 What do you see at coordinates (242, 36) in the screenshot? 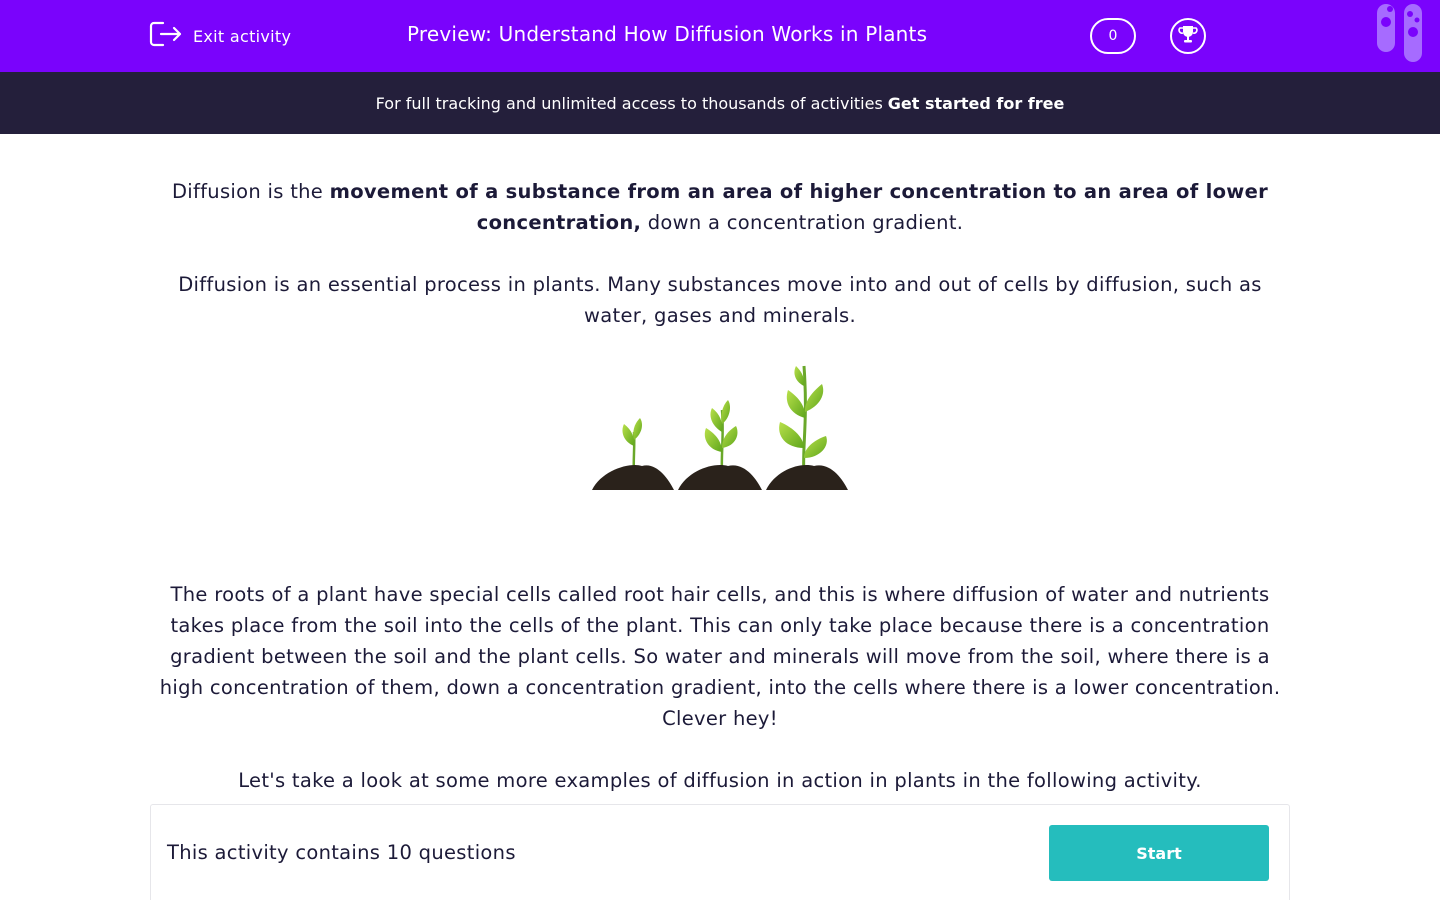
I see `exit-label: Exit activity` at bounding box center [242, 36].